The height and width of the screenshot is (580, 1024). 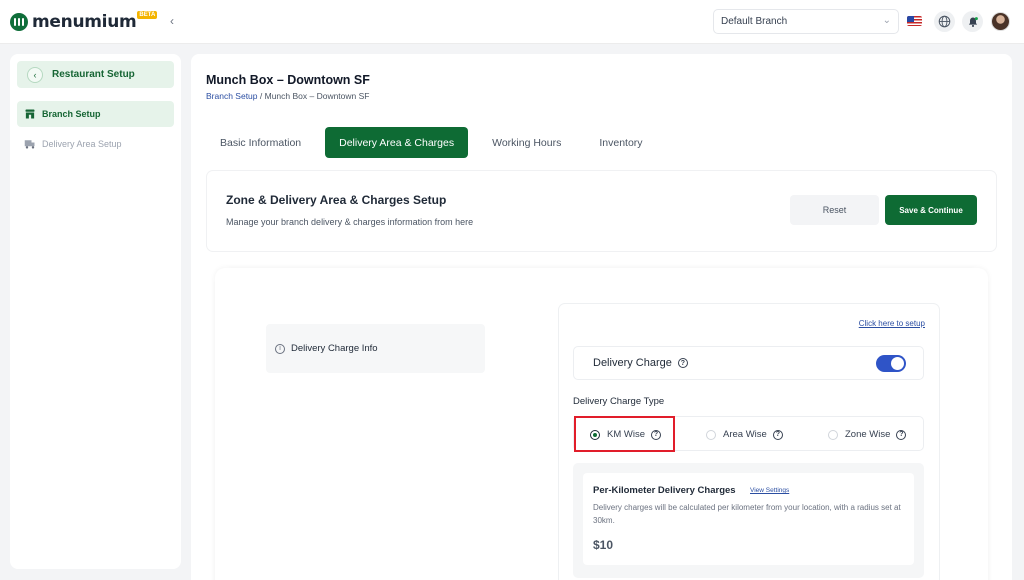 I want to click on back-arrow-icon: ‹, so click(x=35, y=74).